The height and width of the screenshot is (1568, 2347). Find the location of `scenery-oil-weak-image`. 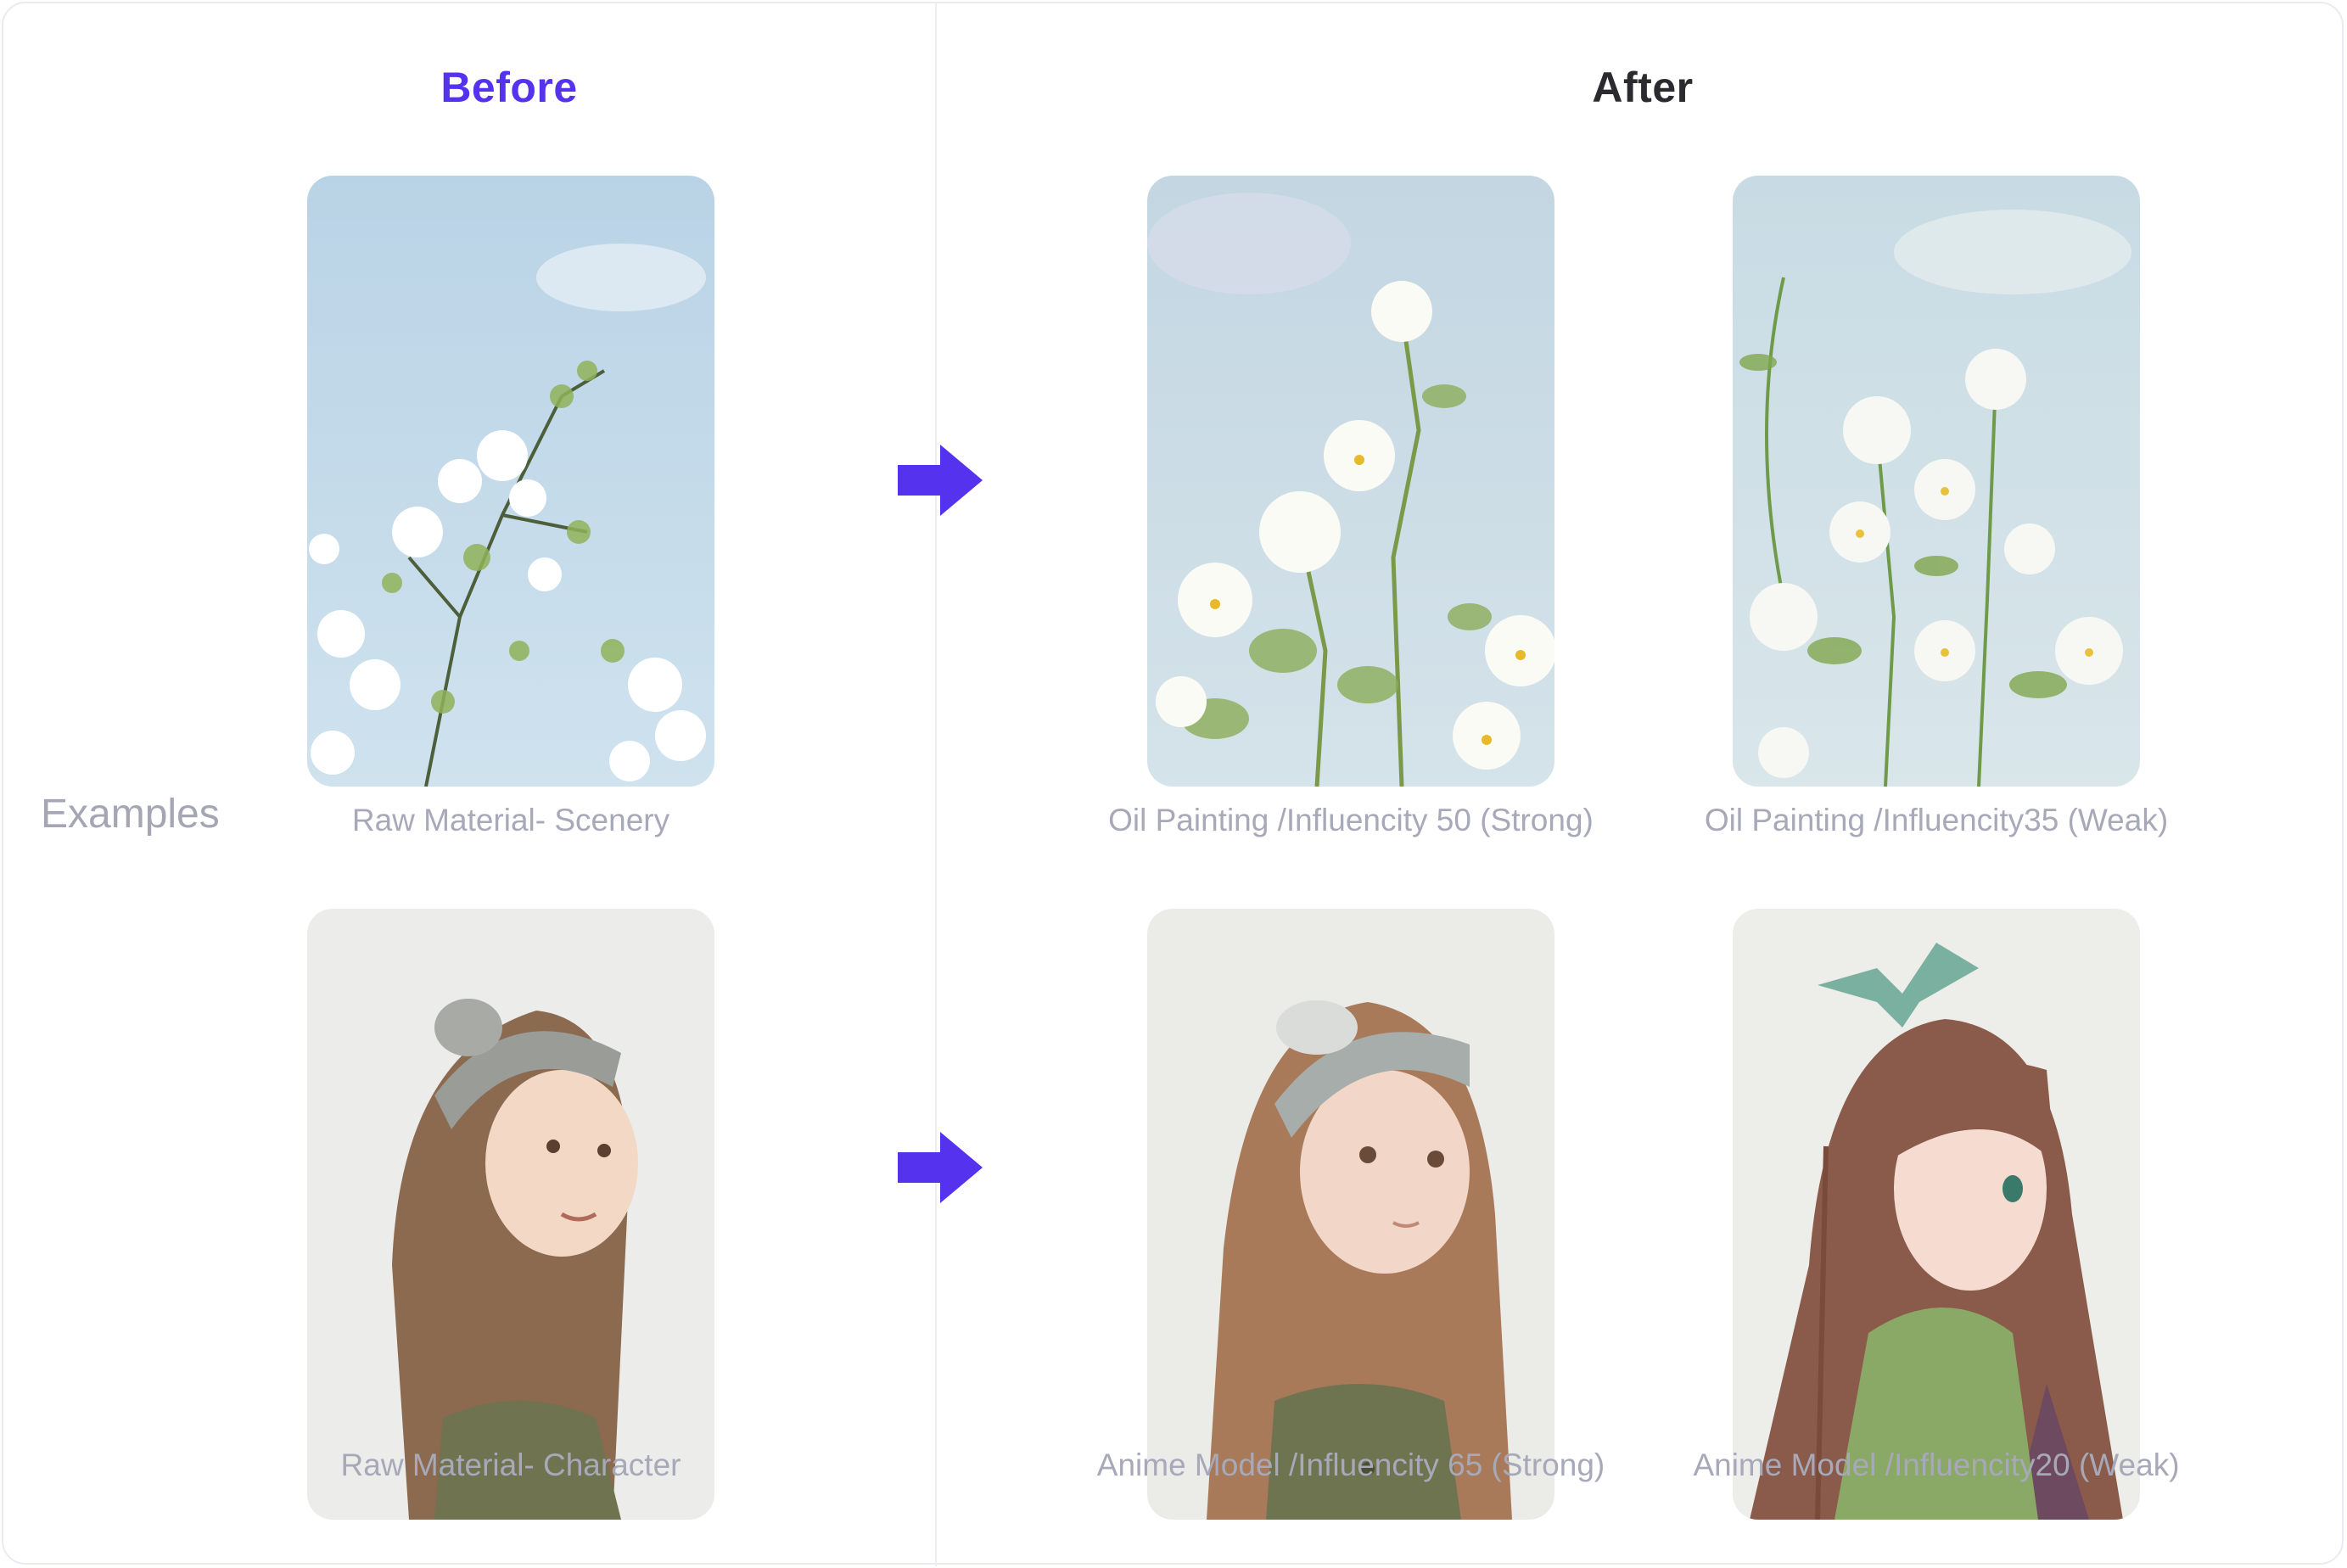

scenery-oil-weak-image is located at coordinates (1936, 482).